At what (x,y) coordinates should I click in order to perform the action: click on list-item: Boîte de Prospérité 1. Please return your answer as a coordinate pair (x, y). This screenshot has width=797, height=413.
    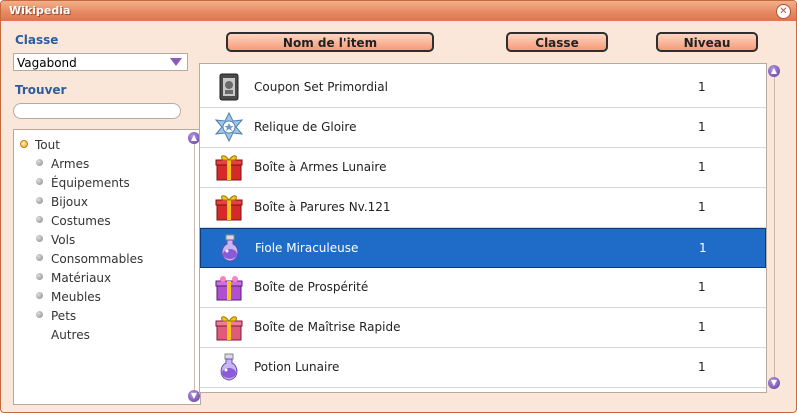
    Looking at the image, I should click on (483, 288).